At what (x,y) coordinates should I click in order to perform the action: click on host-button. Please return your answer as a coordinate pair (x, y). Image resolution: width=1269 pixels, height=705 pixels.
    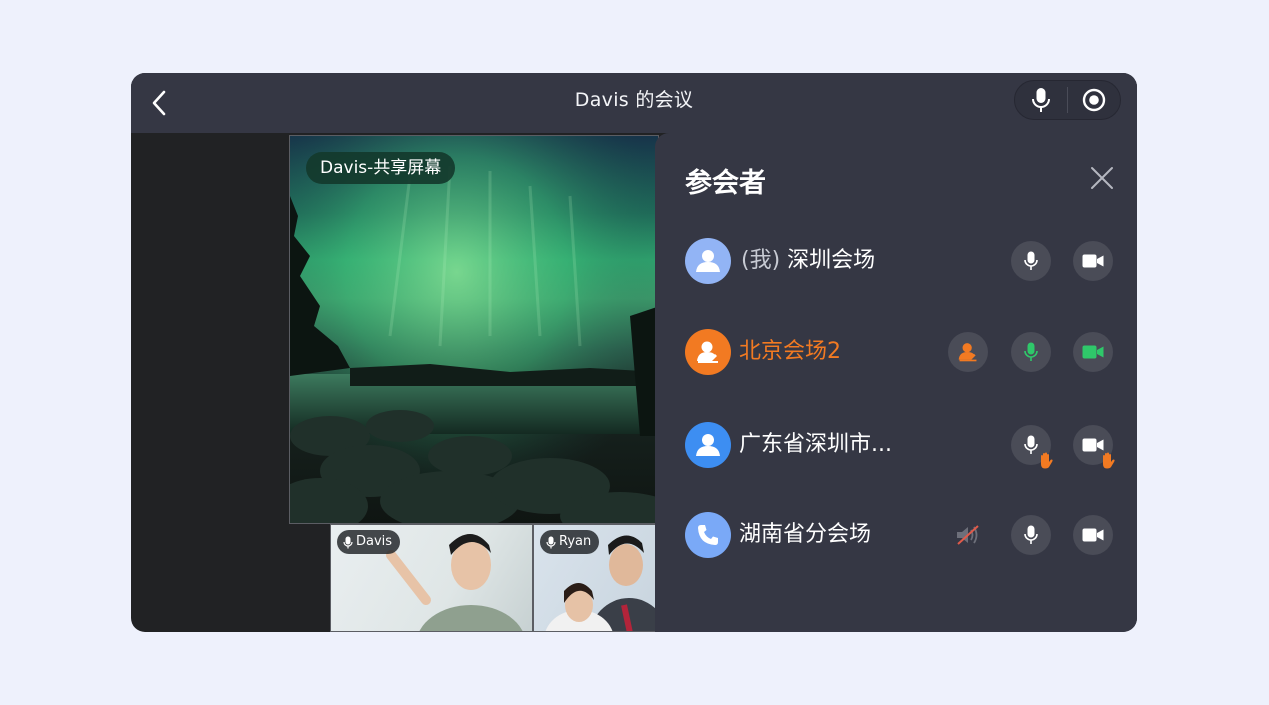
    Looking at the image, I should click on (968, 352).